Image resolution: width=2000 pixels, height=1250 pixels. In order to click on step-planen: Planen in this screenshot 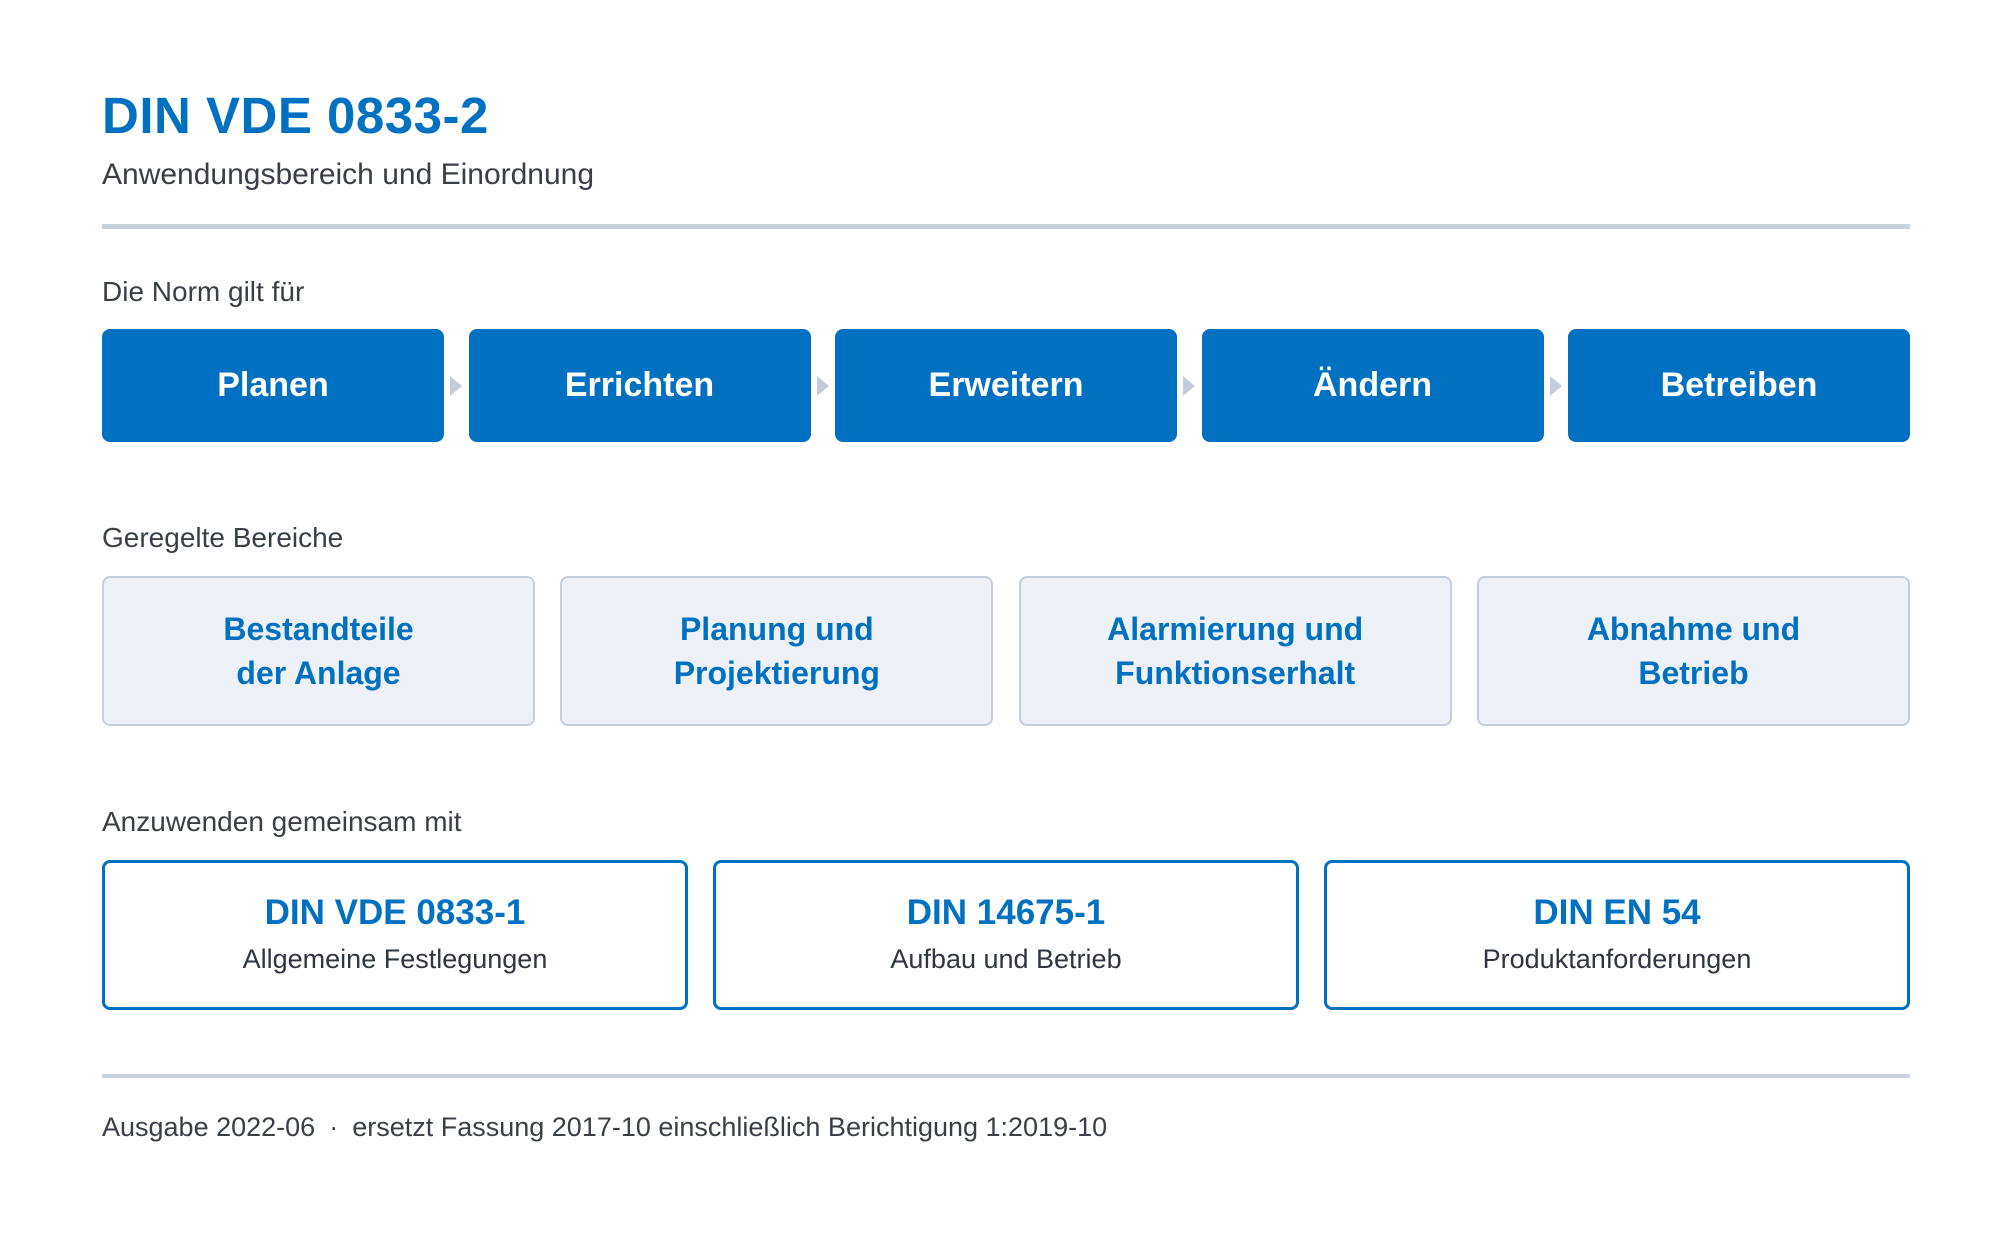, I will do `click(273, 385)`.